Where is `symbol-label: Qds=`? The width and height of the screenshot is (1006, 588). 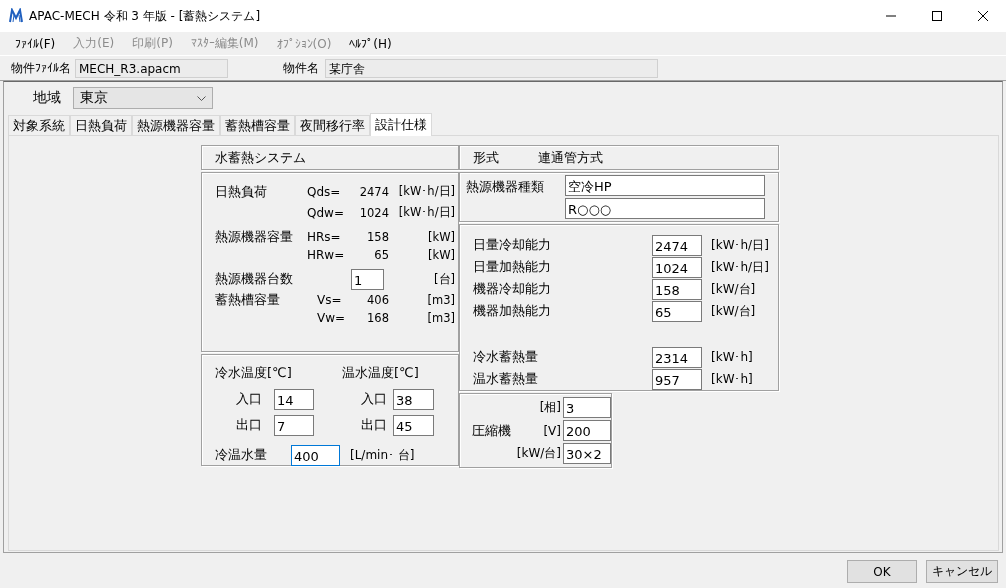
symbol-label: Qds= is located at coordinates (324, 191).